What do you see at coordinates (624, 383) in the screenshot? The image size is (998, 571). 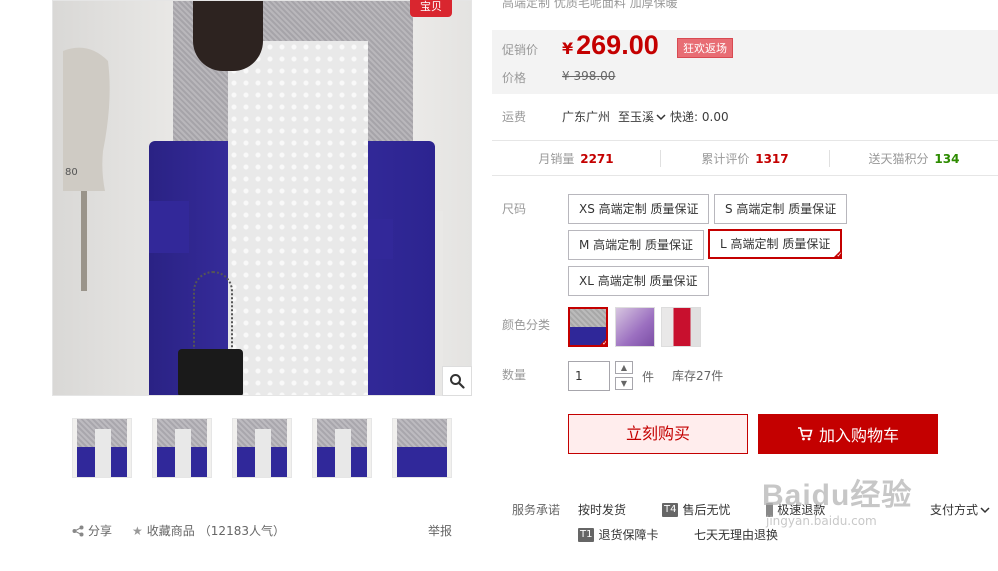 I see `quantity-decrease-button: ▼` at bounding box center [624, 383].